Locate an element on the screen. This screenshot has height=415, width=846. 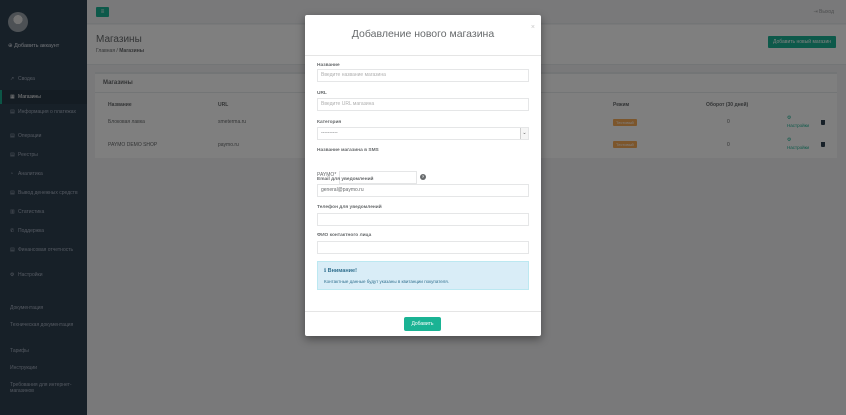
phone-label: Телефон для уведомлений is located at coordinates (349, 207).